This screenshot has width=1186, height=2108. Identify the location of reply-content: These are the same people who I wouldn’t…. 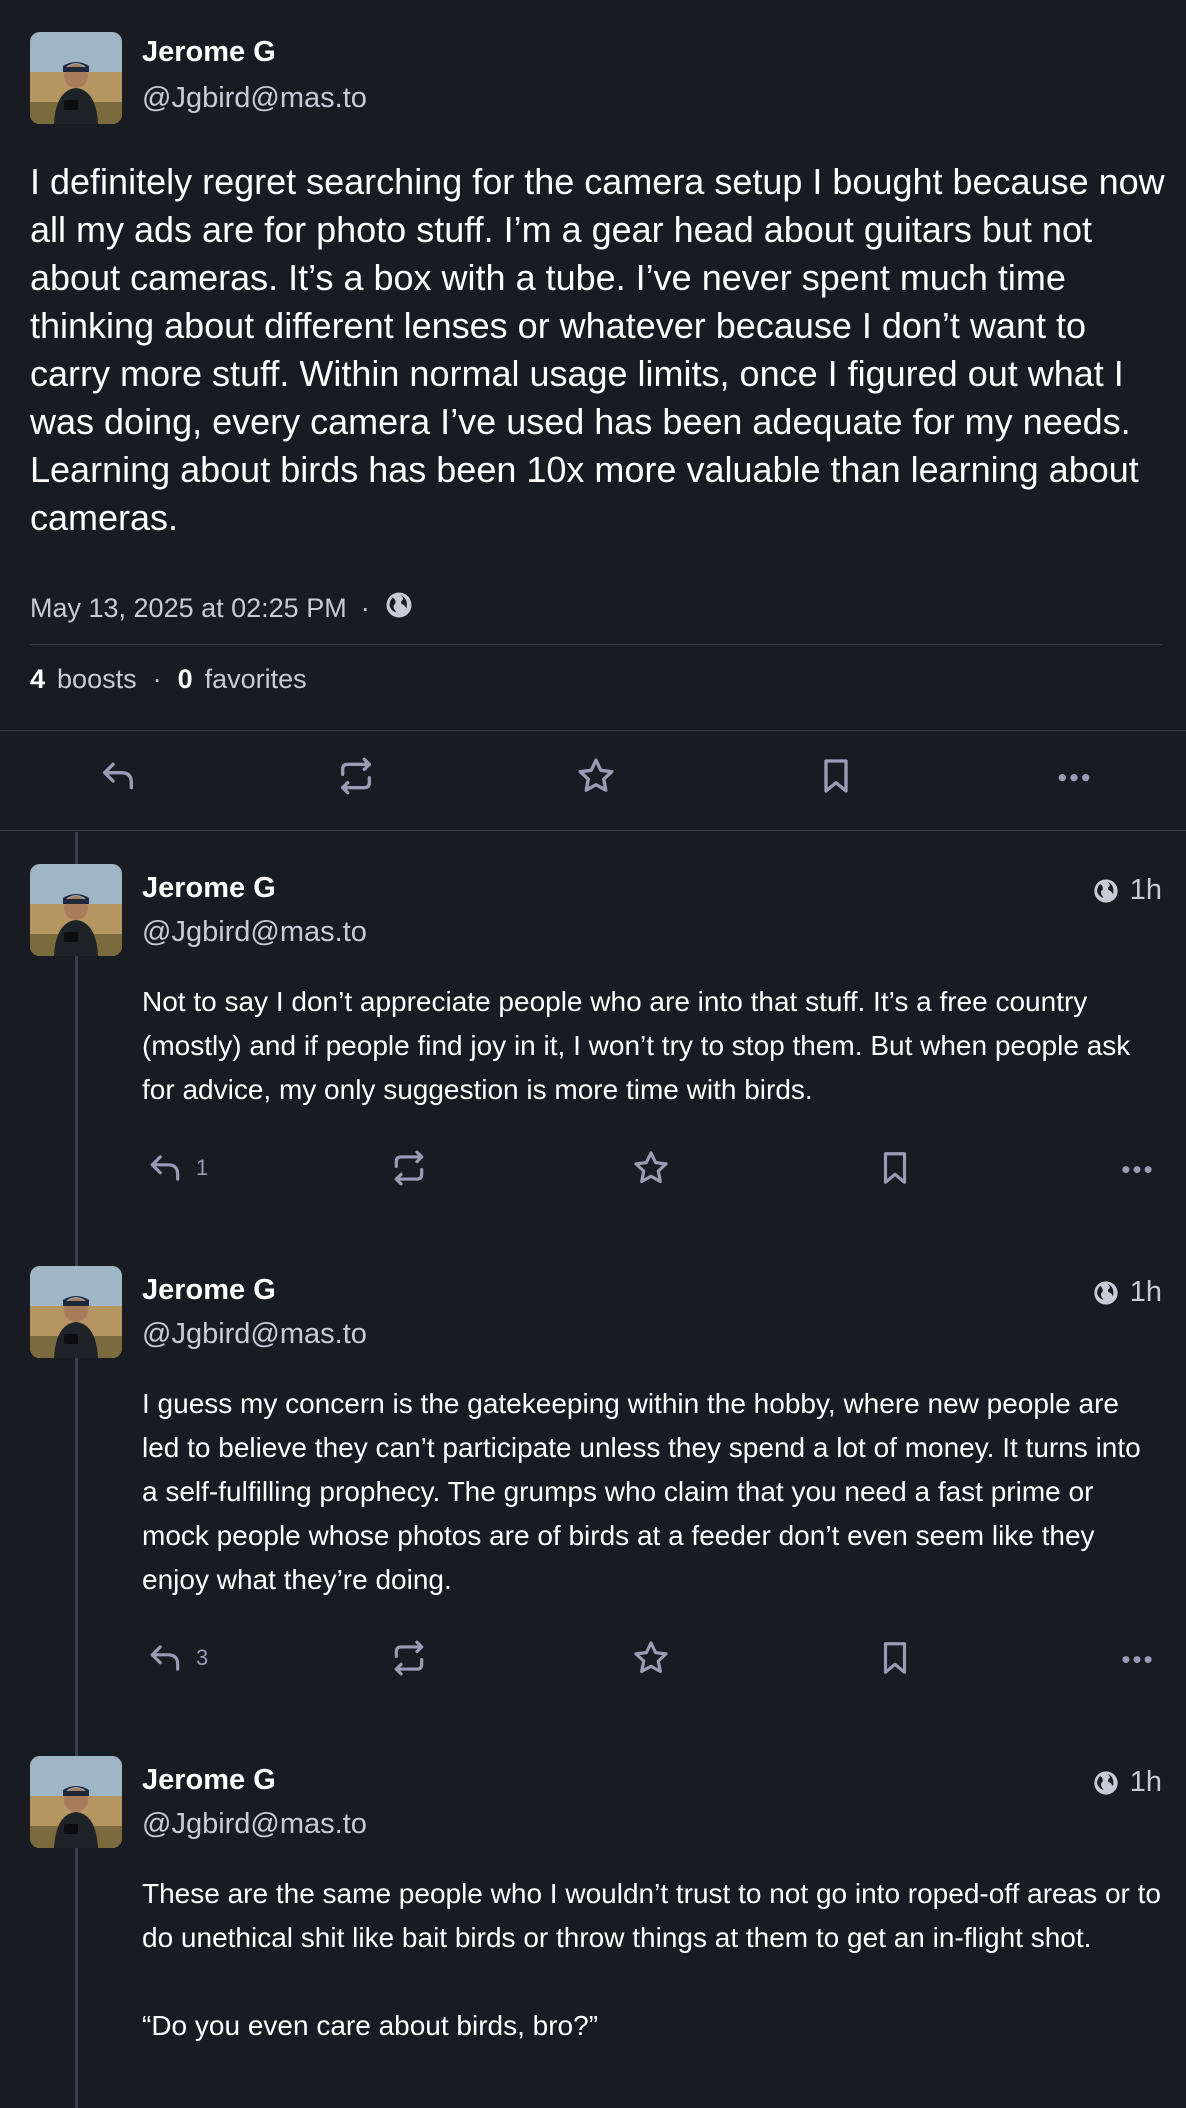
(651, 1959).